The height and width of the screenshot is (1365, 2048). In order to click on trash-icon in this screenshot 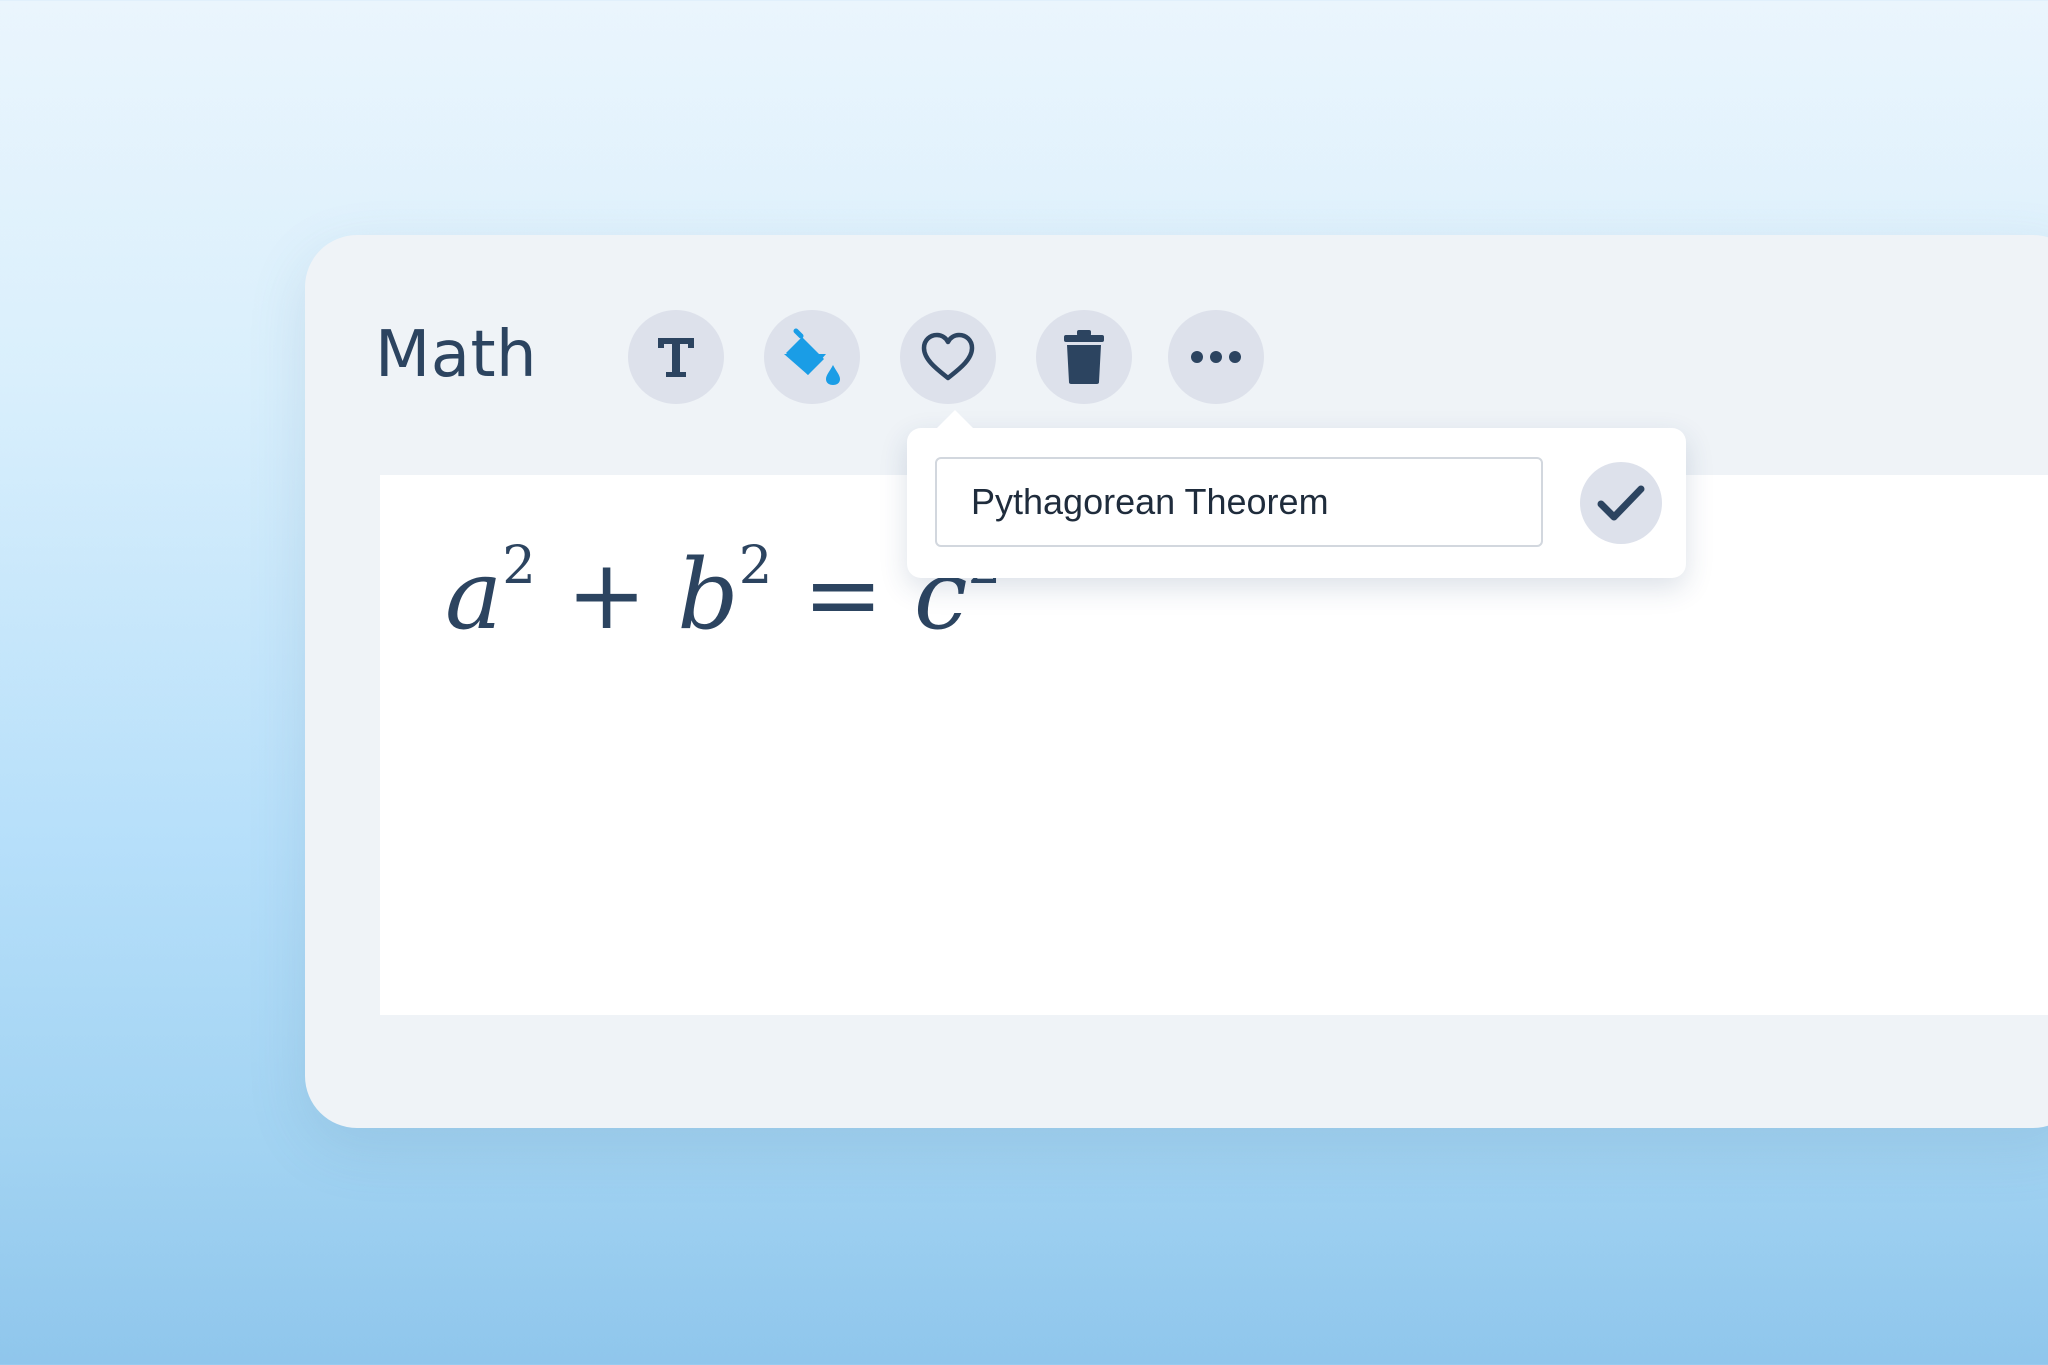, I will do `click(1084, 357)`.